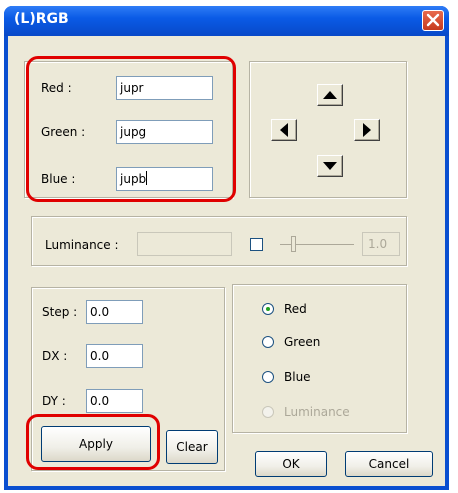 Image resolution: width=458 pixels, height=493 pixels. Describe the element at coordinates (297, 377) in the screenshot. I see `radio-blue-label: Blue` at that location.